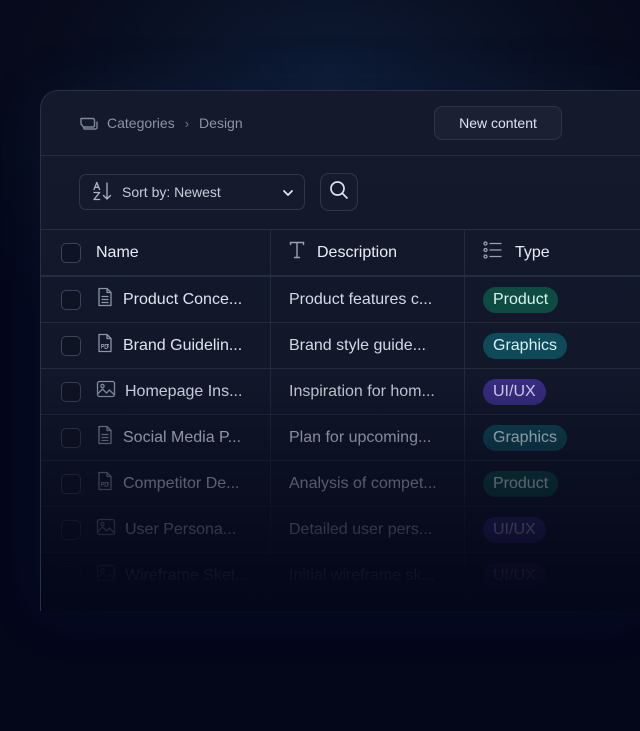  I want to click on text-type-icon, so click(297, 252).